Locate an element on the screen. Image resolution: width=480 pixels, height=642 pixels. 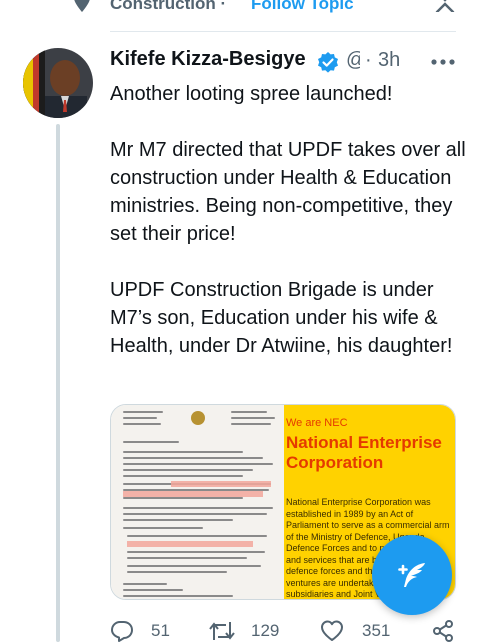
reply-icon is located at coordinates (122, 630).